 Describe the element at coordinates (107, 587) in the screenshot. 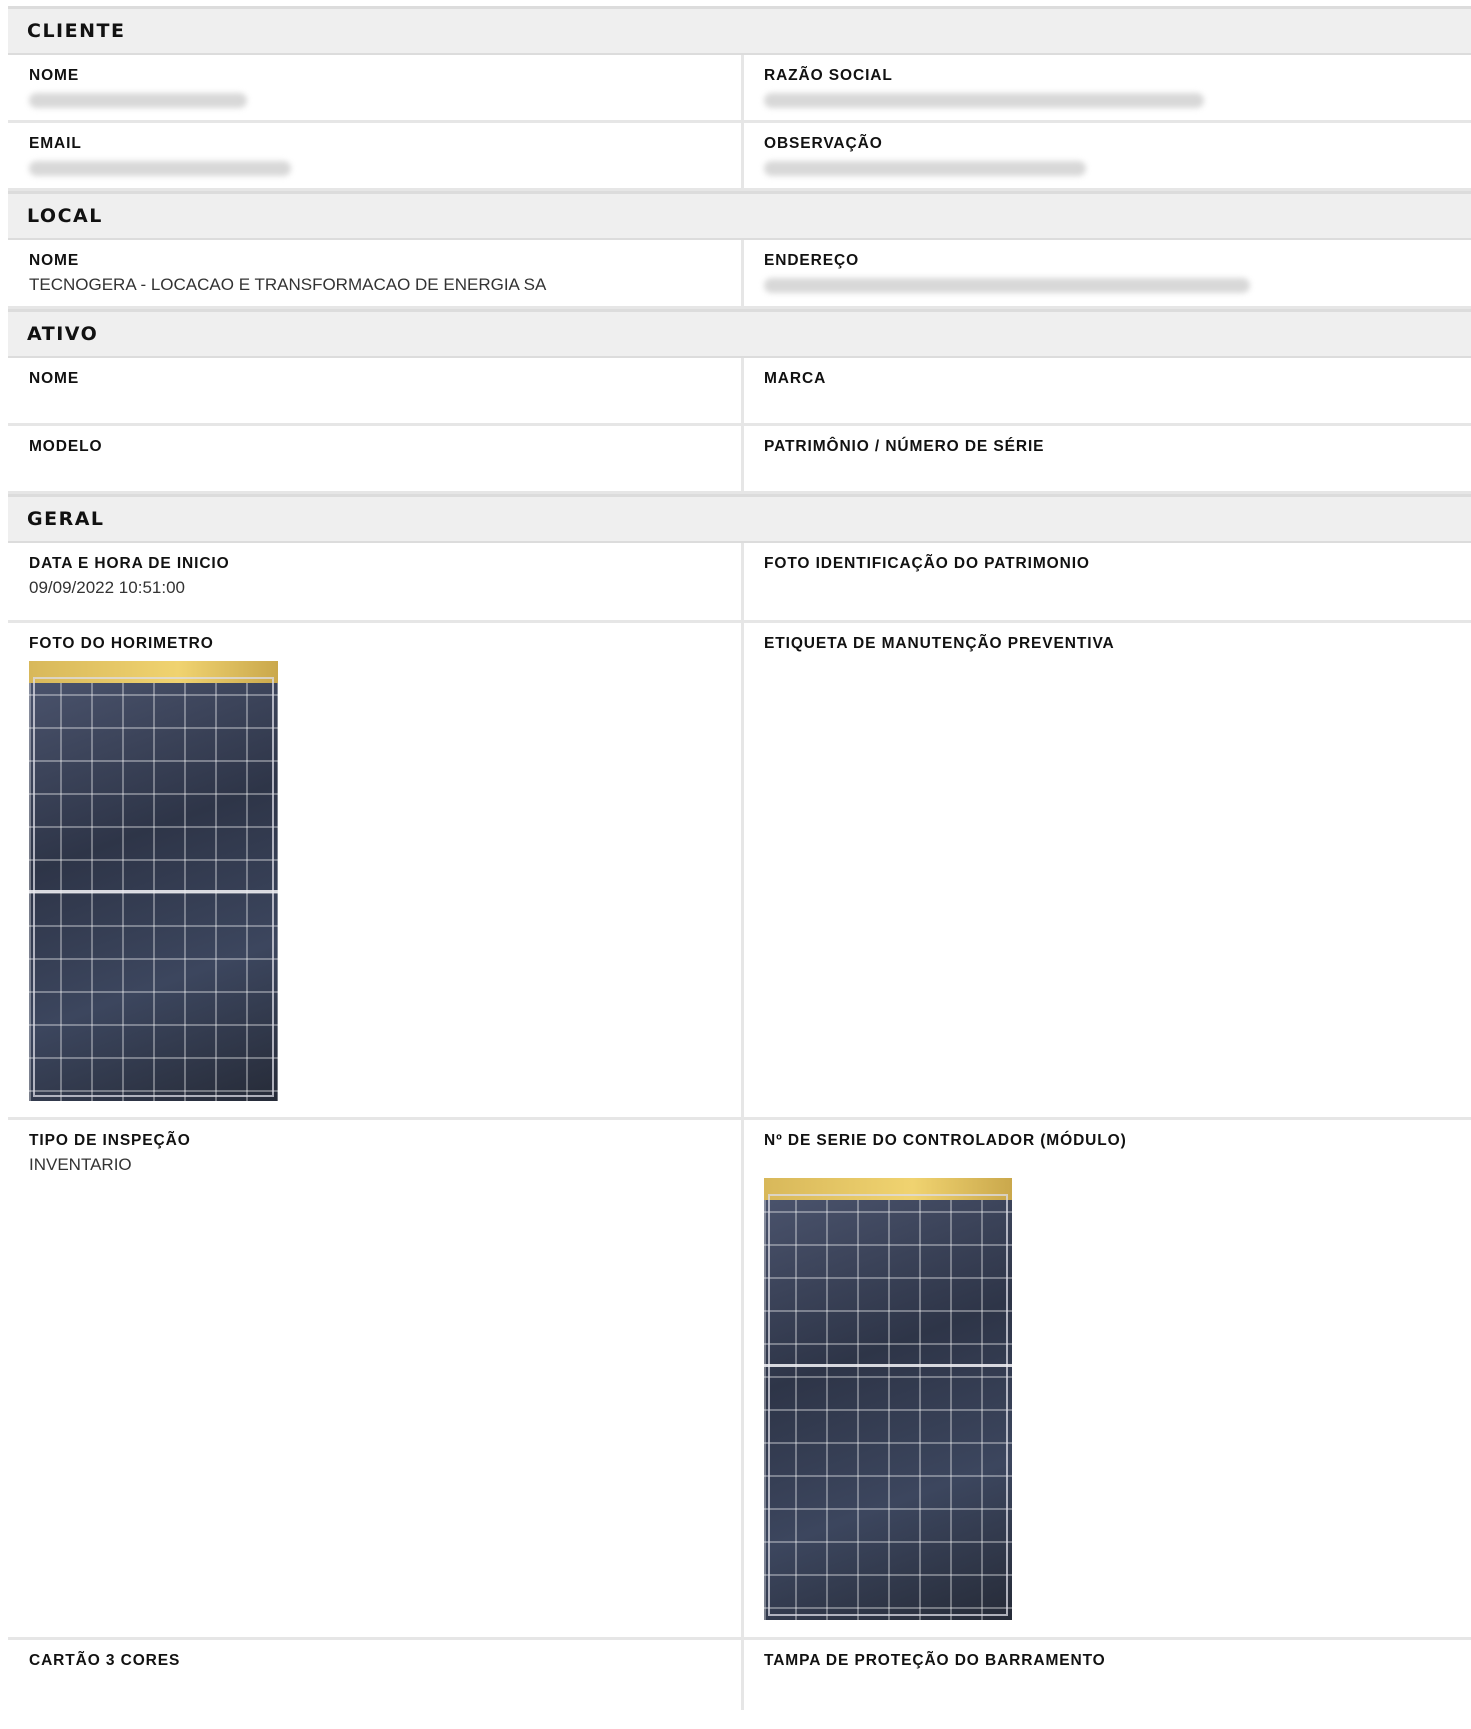

I see `field-value: 09/09/2022 10:51:00` at that location.